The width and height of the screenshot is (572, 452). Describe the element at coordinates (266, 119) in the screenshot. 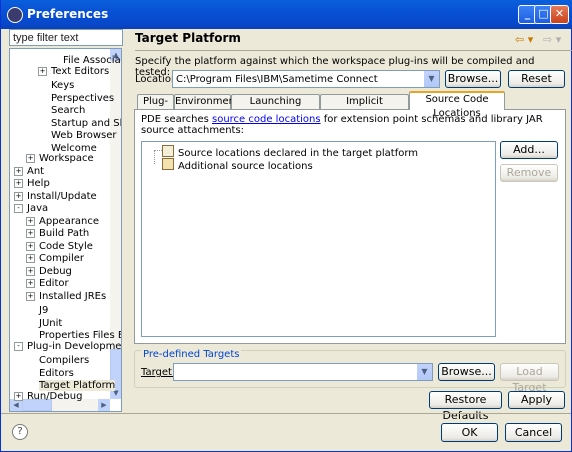

I see `source-code-locations-link: source code locations` at that location.